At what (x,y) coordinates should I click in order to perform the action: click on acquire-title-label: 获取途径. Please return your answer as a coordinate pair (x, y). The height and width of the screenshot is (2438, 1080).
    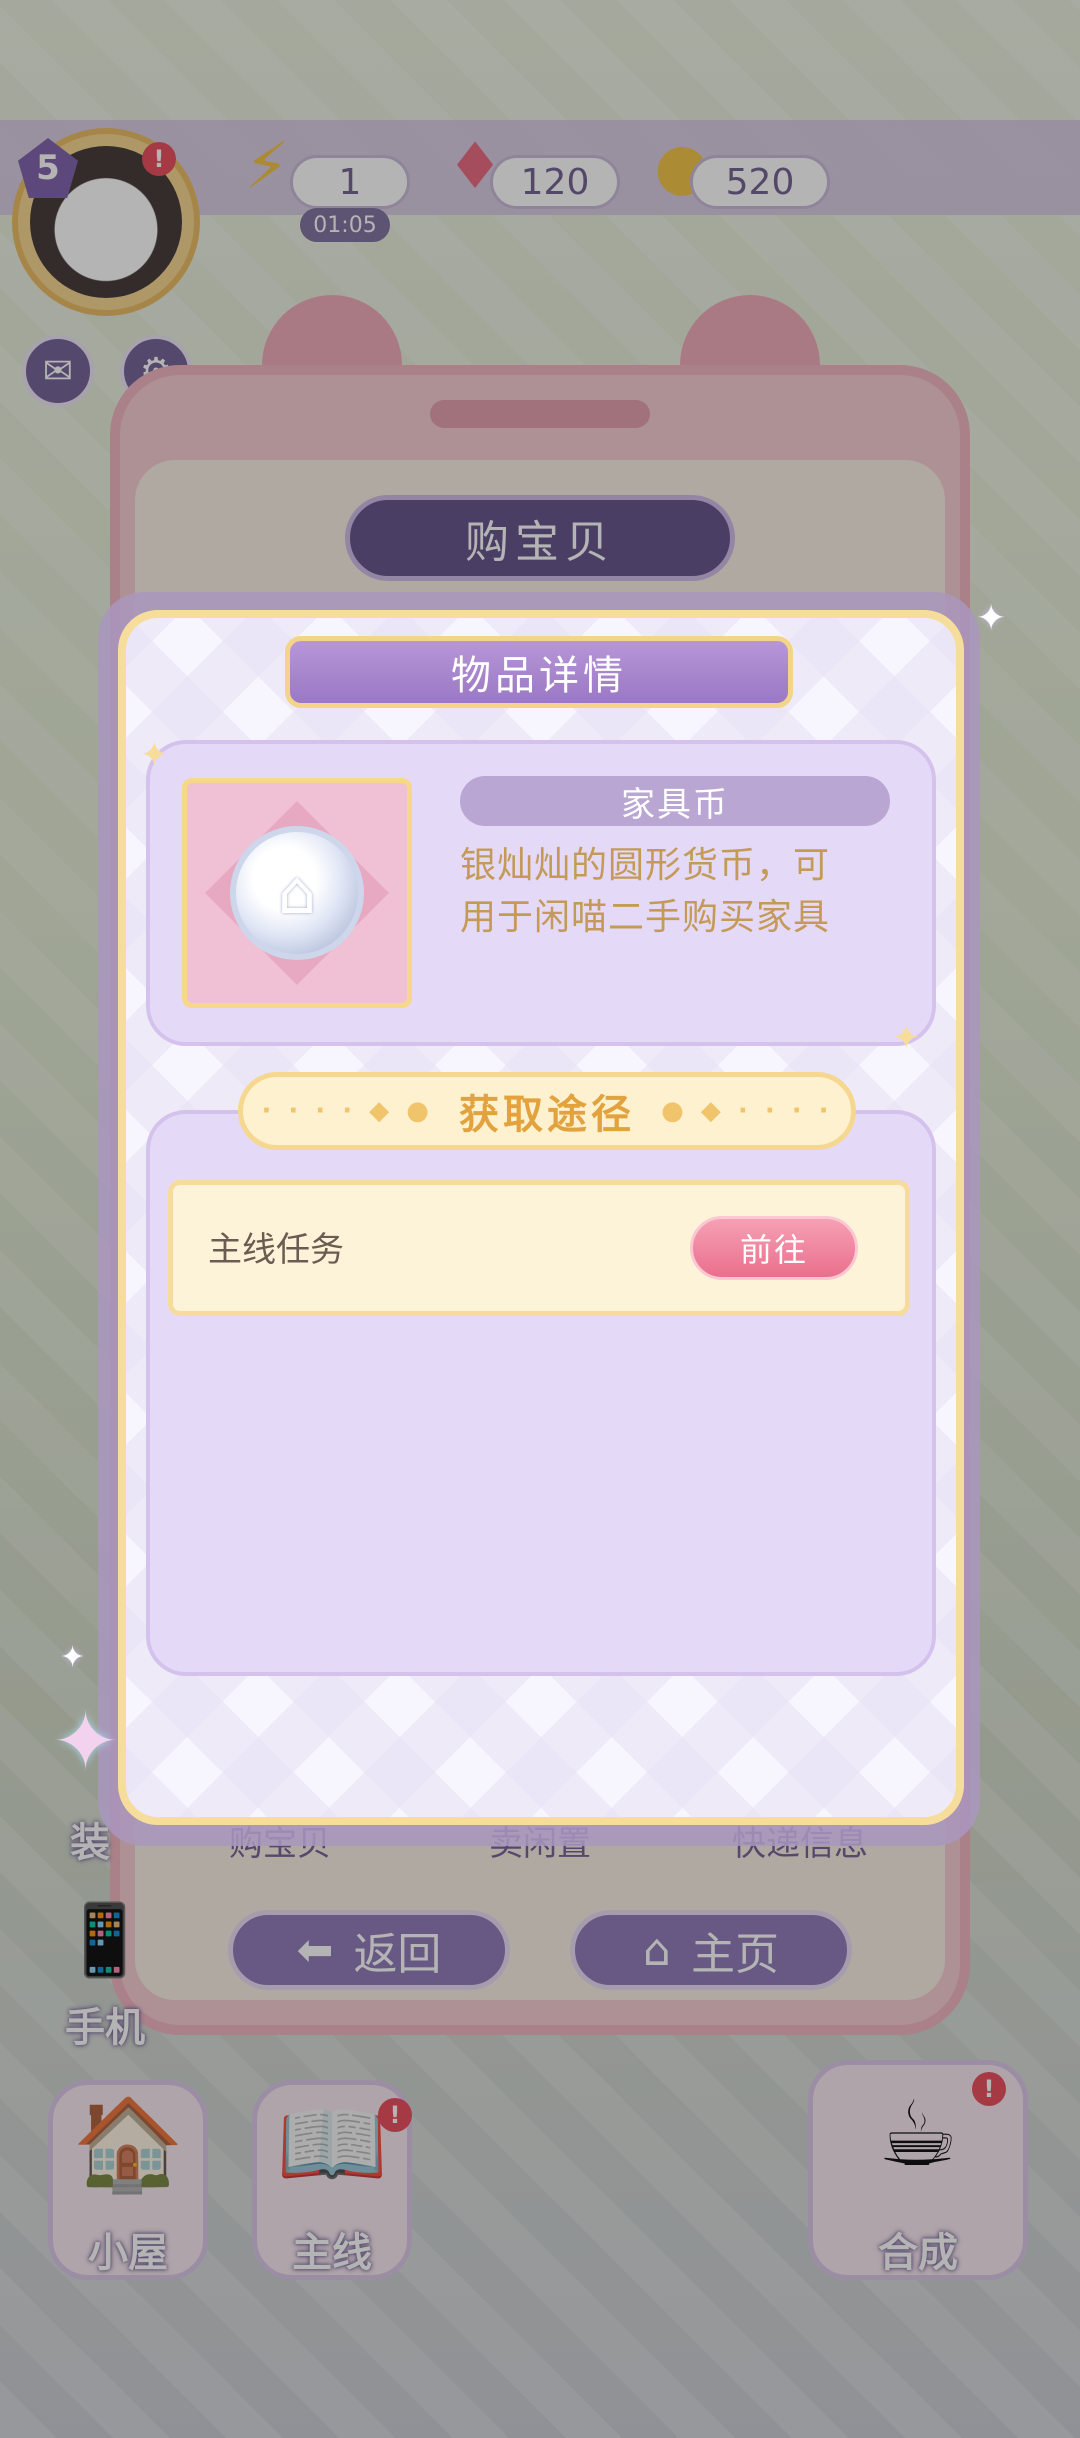
    Looking at the image, I should click on (547, 1115).